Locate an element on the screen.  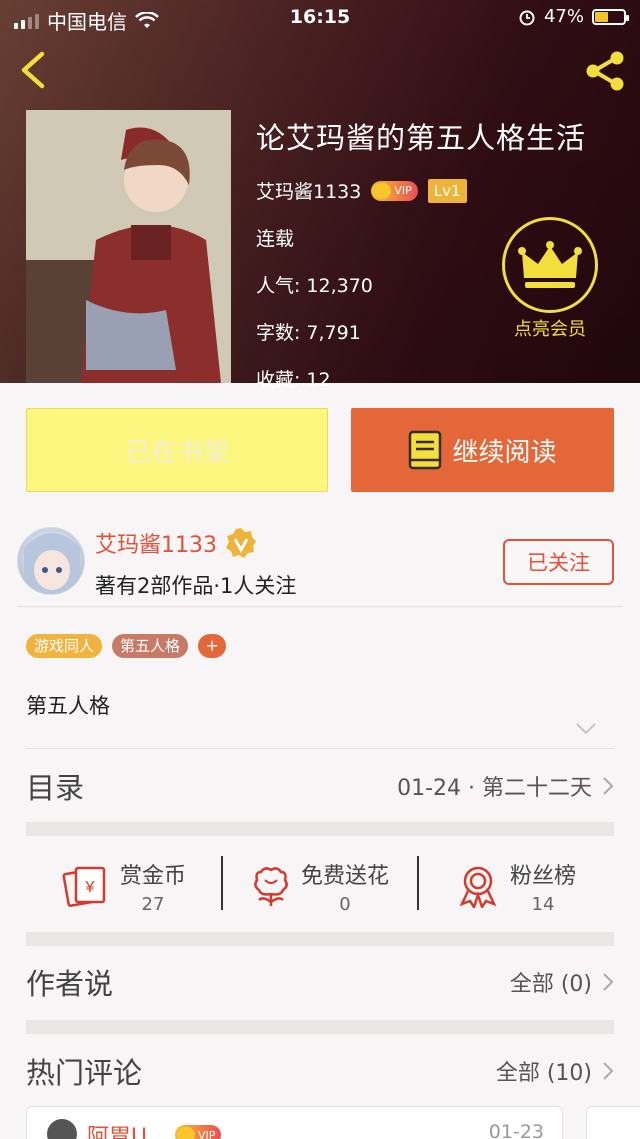
comment-card is located at coordinates (613, 1122).